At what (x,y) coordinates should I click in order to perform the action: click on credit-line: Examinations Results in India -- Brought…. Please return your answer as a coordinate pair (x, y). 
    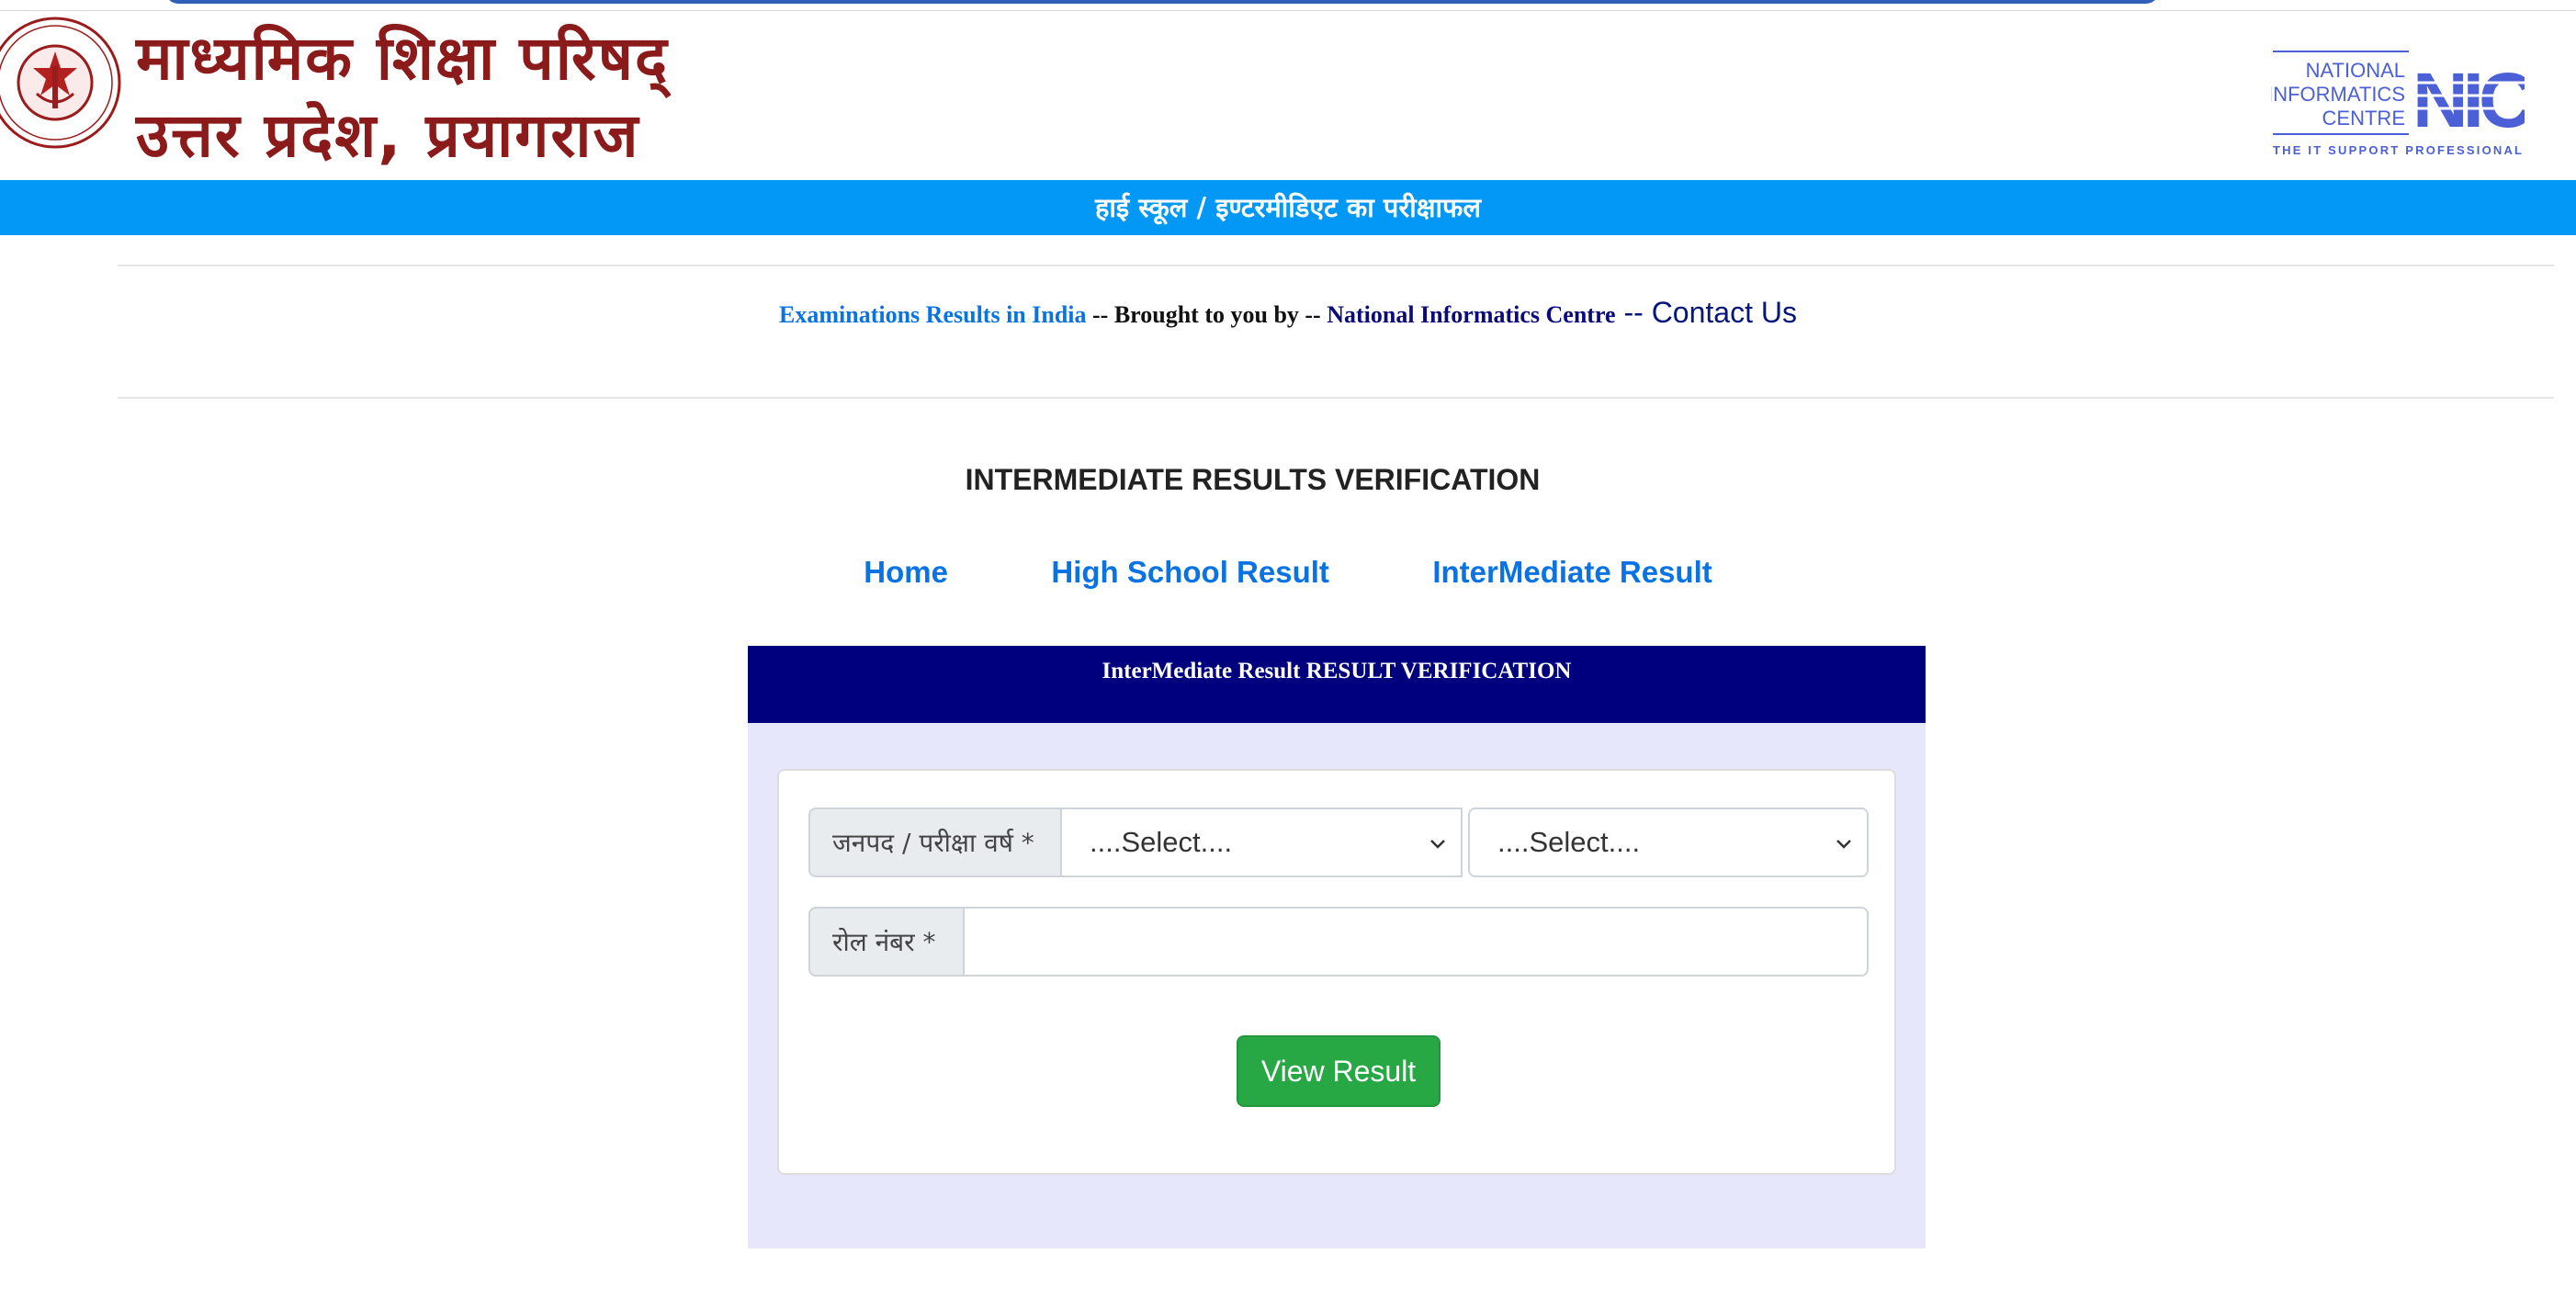
    Looking at the image, I should click on (1288, 313).